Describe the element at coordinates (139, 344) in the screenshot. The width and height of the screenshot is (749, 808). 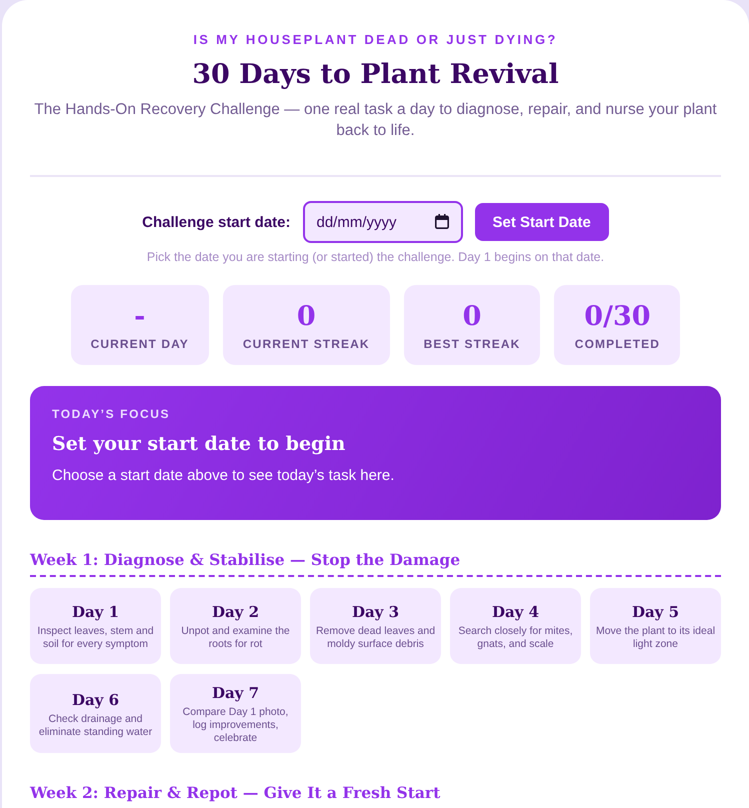
I see `stat-label: CURRENT DAY` at that location.